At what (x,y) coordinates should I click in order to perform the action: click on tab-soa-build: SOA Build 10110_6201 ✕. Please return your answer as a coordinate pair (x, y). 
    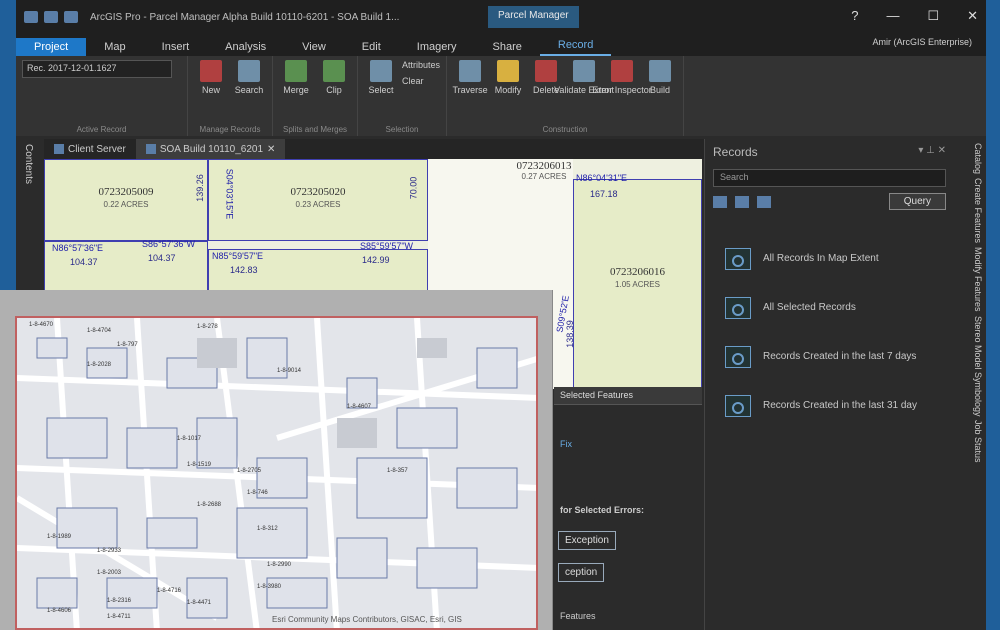
    Looking at the image, I should click on (210, 149).